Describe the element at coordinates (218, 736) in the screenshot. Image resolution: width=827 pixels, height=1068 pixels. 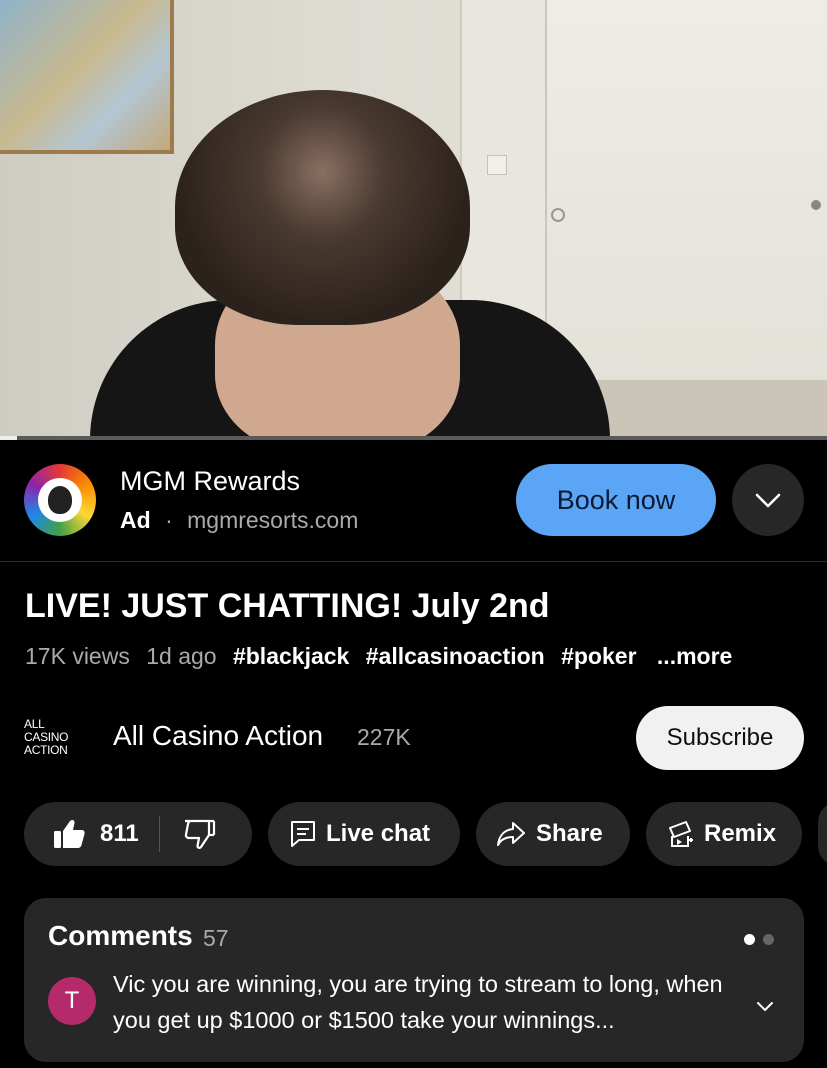
I see `channel-name: All Casino Action` at that location.